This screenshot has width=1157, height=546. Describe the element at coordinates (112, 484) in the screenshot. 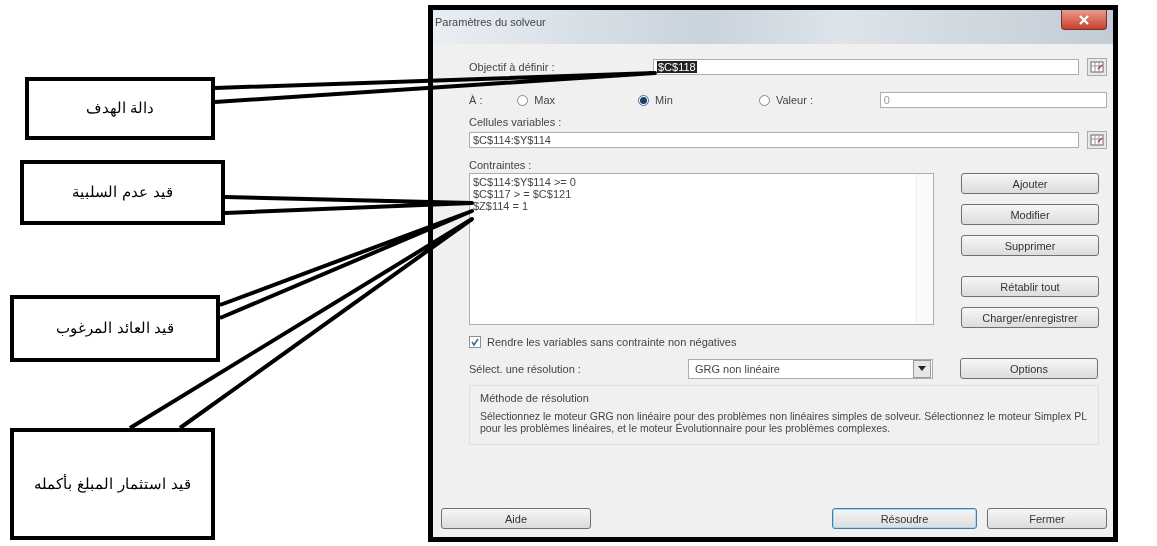

I see `callout-label: قيد استثمار المبلغ بأكمله` at that location.